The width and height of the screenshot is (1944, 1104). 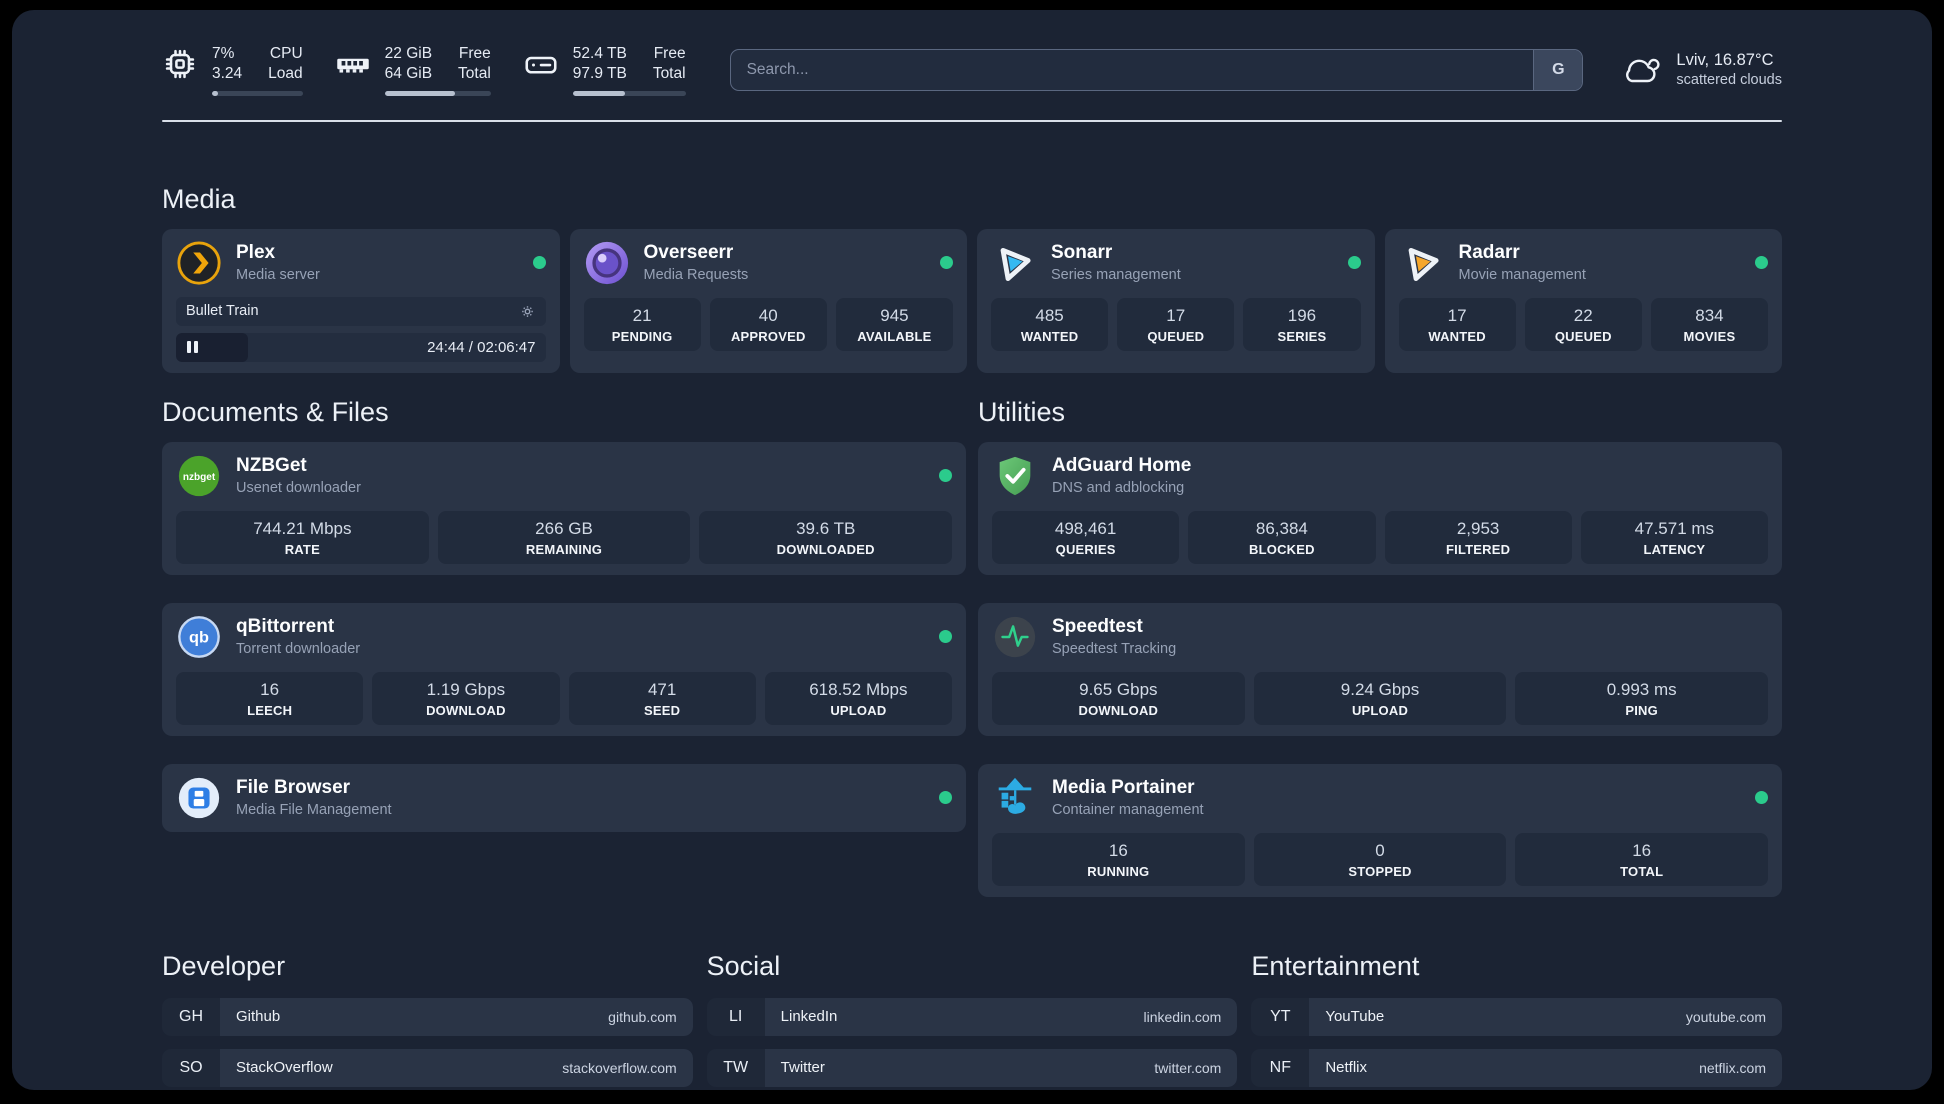 I want to click on stat-value: 9.24 Gbps, so click(x=1380, y=689).